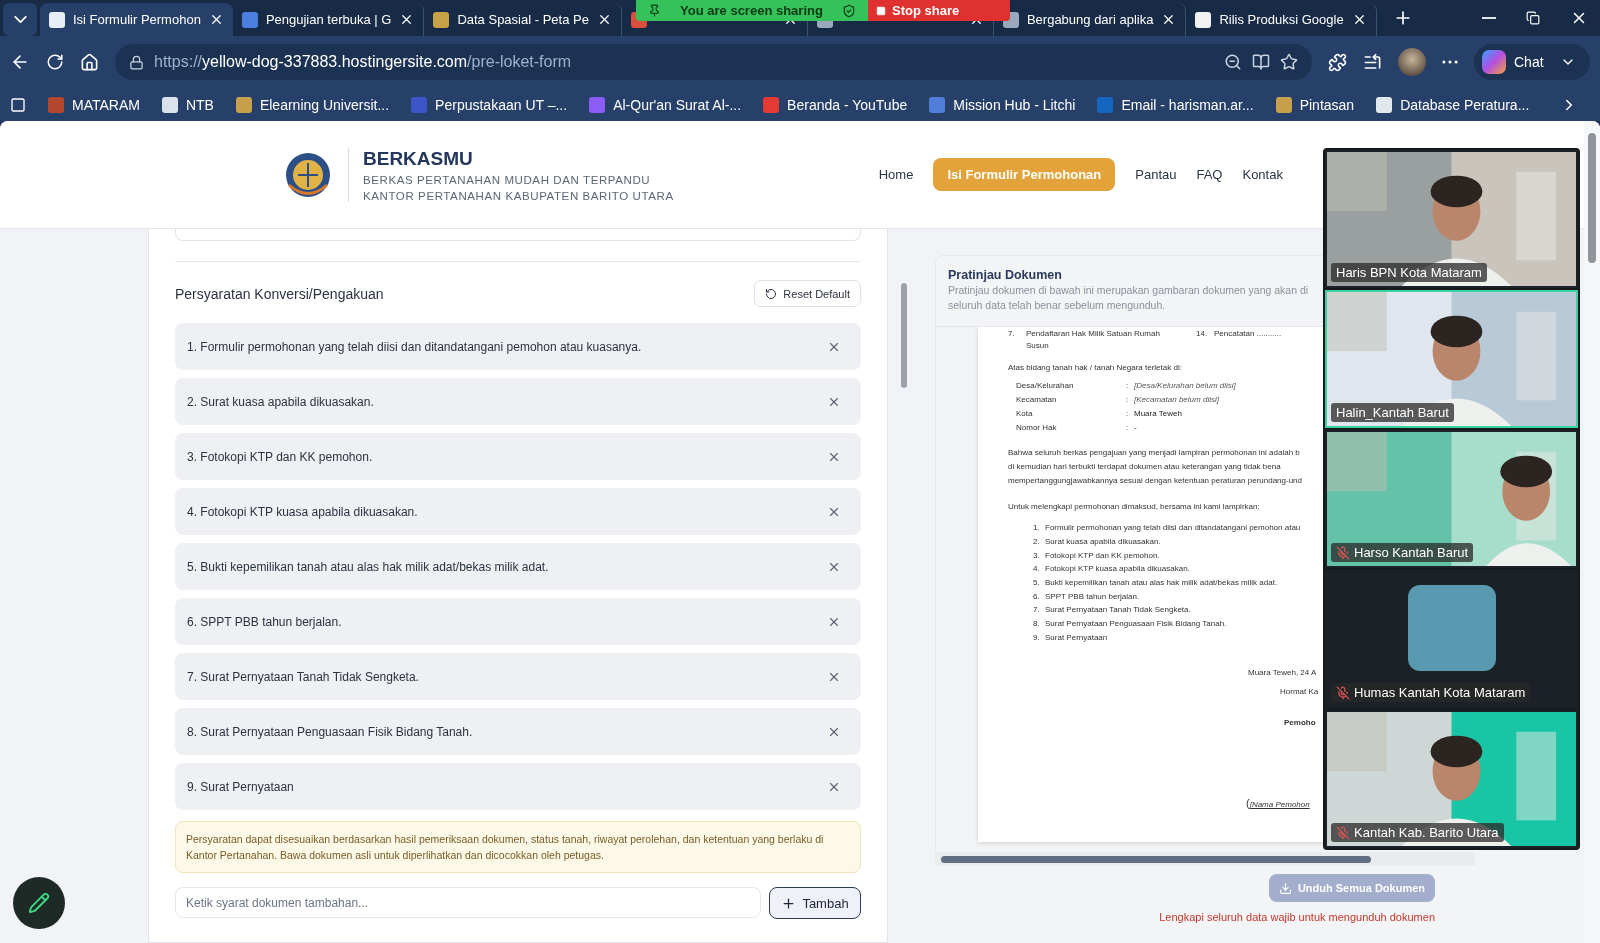 The height and width of the screenshot is (943, 1600). Describe the element at coordinates (1209, 174) in the screenshot. I see `nav-link: FAQ` at that location.